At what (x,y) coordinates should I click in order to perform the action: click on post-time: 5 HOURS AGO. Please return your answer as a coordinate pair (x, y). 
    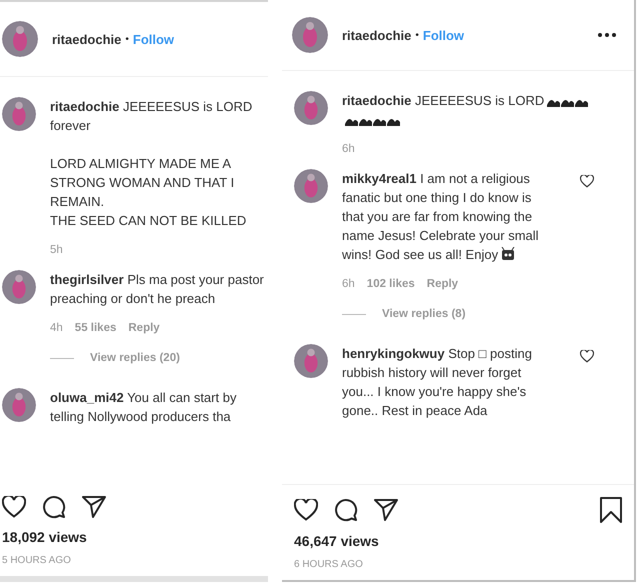
    Looking at the image, I should click on (37, 560).